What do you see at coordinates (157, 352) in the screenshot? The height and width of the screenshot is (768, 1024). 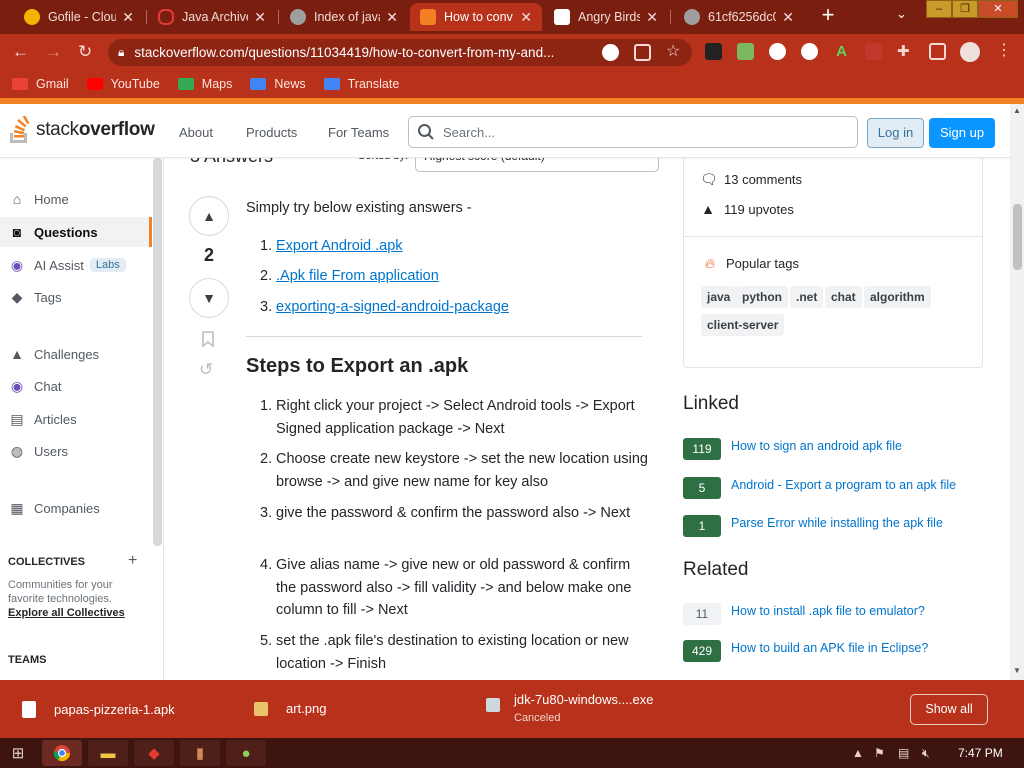 I see `sidebar-scrollbar` at bounding box center [157, 352].